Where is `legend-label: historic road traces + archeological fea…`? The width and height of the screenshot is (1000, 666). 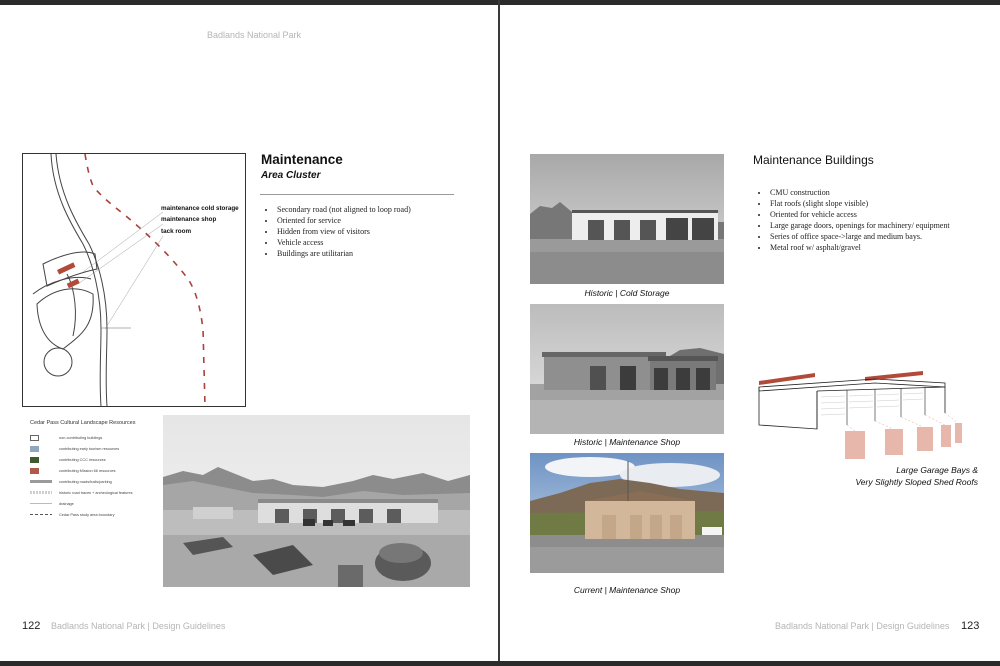
legend-label: historic road traces + archeological fea… is located at coordinates (96, 492).